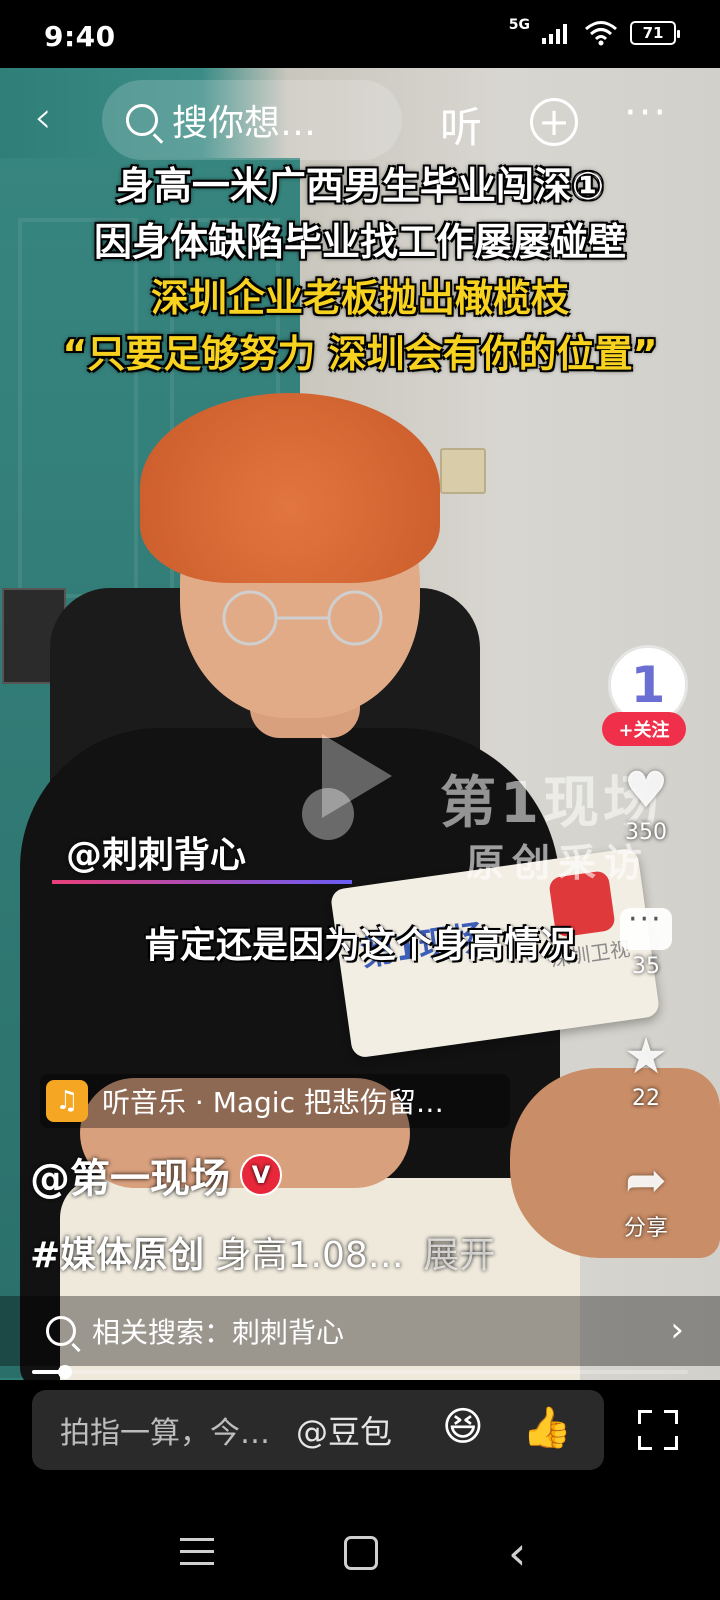 The image size is (720, 1600). I want to click on headline-line3: 深圳企业老板抛出橄榄枝, so click(359, 298).